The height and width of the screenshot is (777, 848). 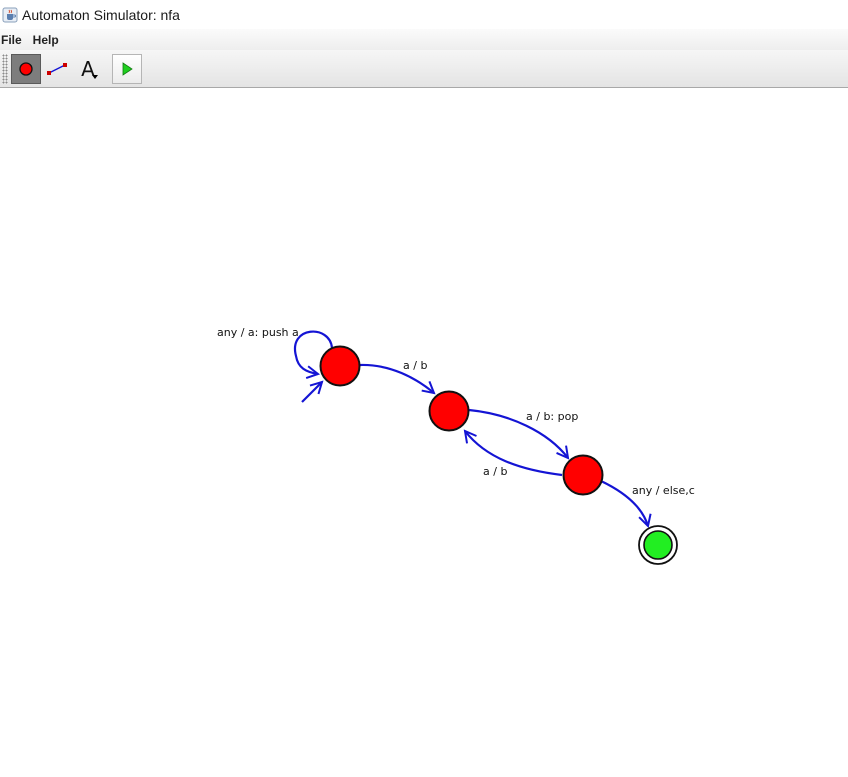 I want to click on transition-line-icon, so click(x=57, y=68).